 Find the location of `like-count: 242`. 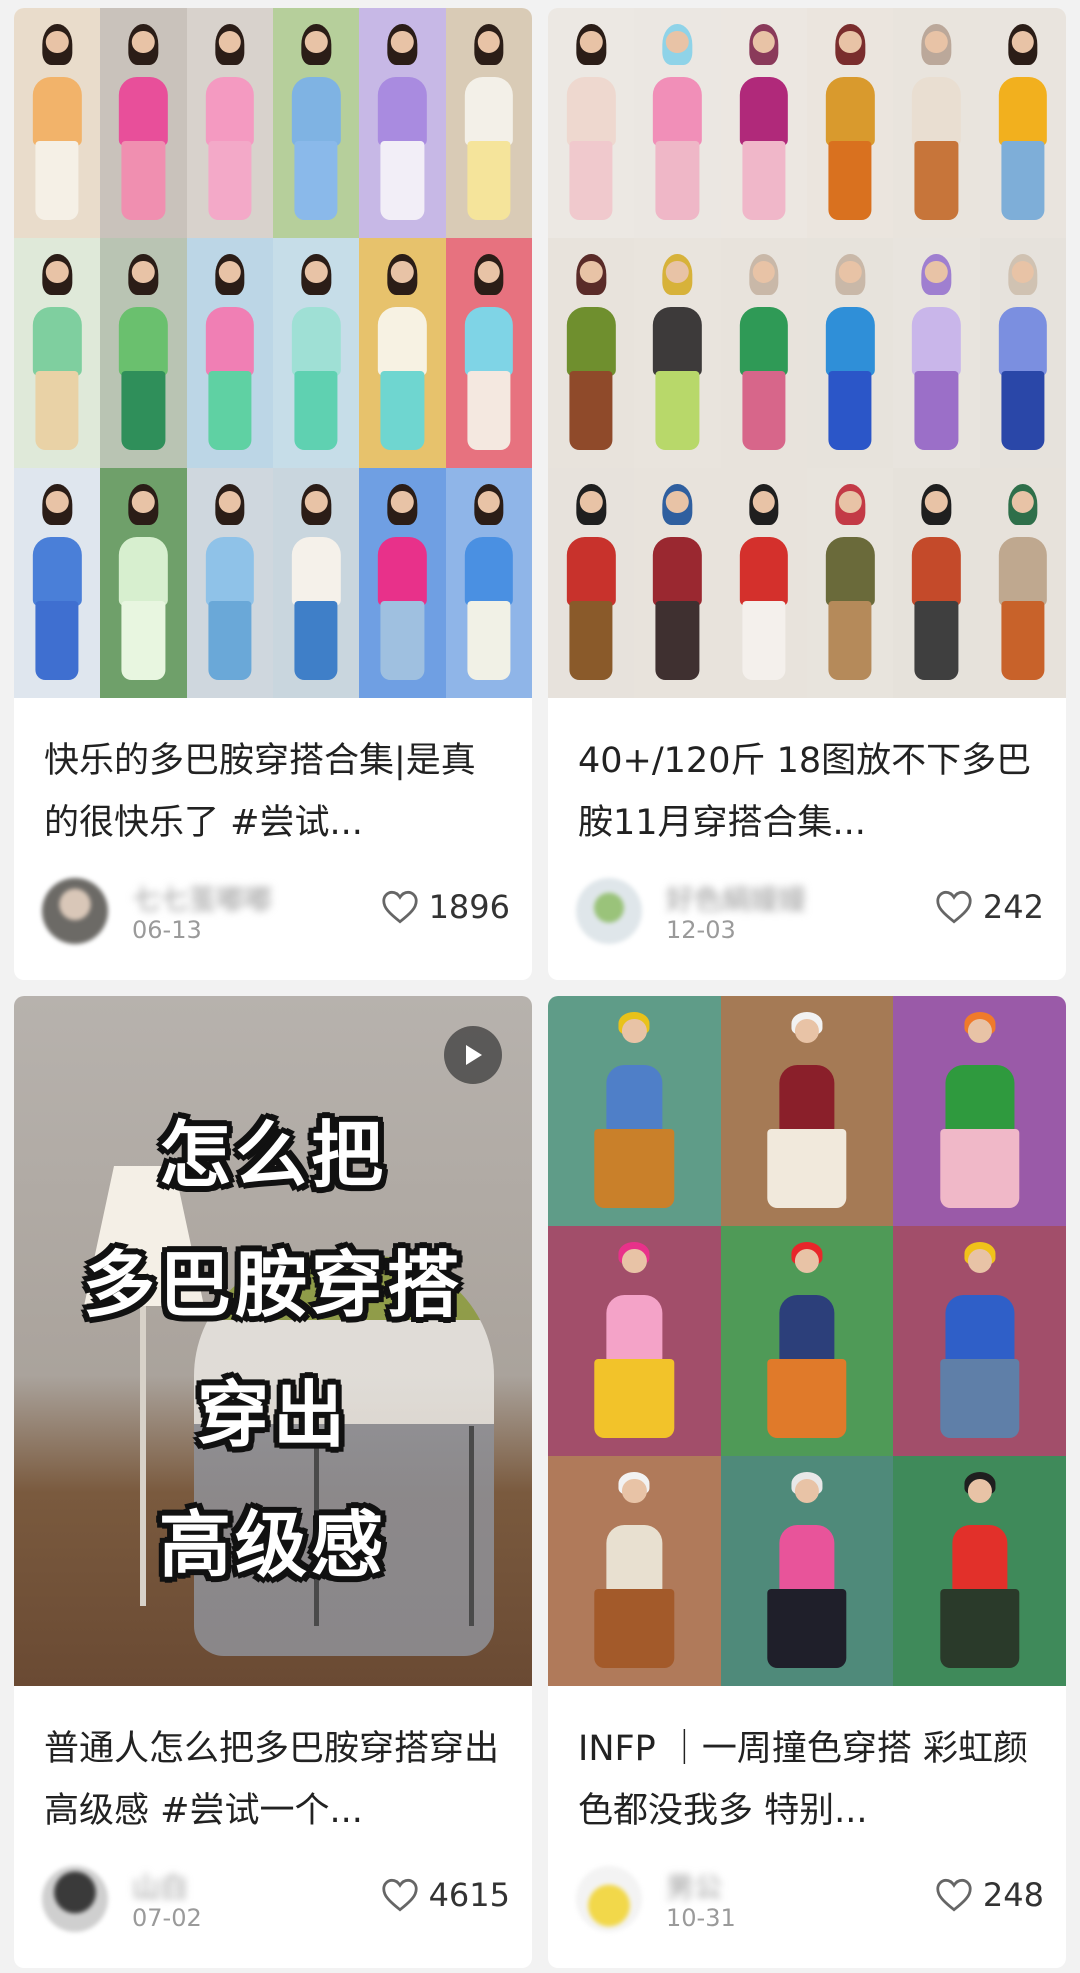

like-count: 242 is located at coordinates (1013, 907).